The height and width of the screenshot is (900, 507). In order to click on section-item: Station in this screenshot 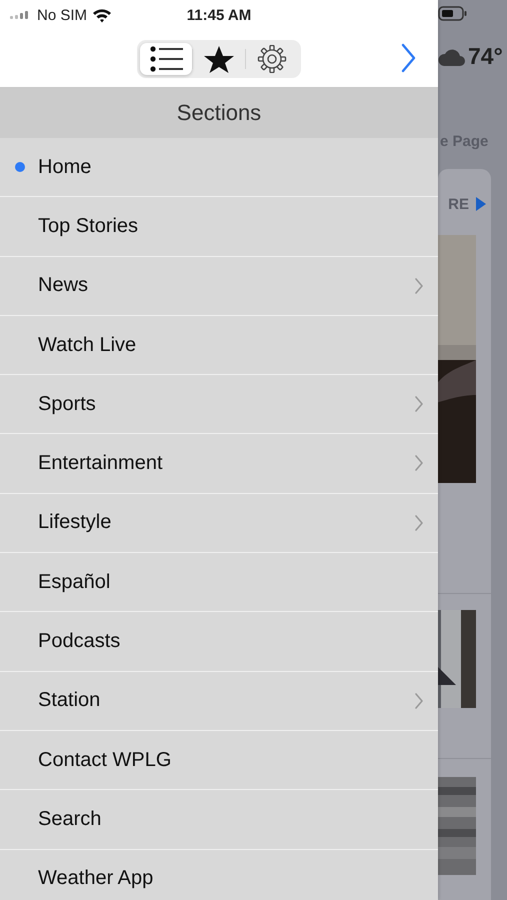, I will do `click(219, 701)`.